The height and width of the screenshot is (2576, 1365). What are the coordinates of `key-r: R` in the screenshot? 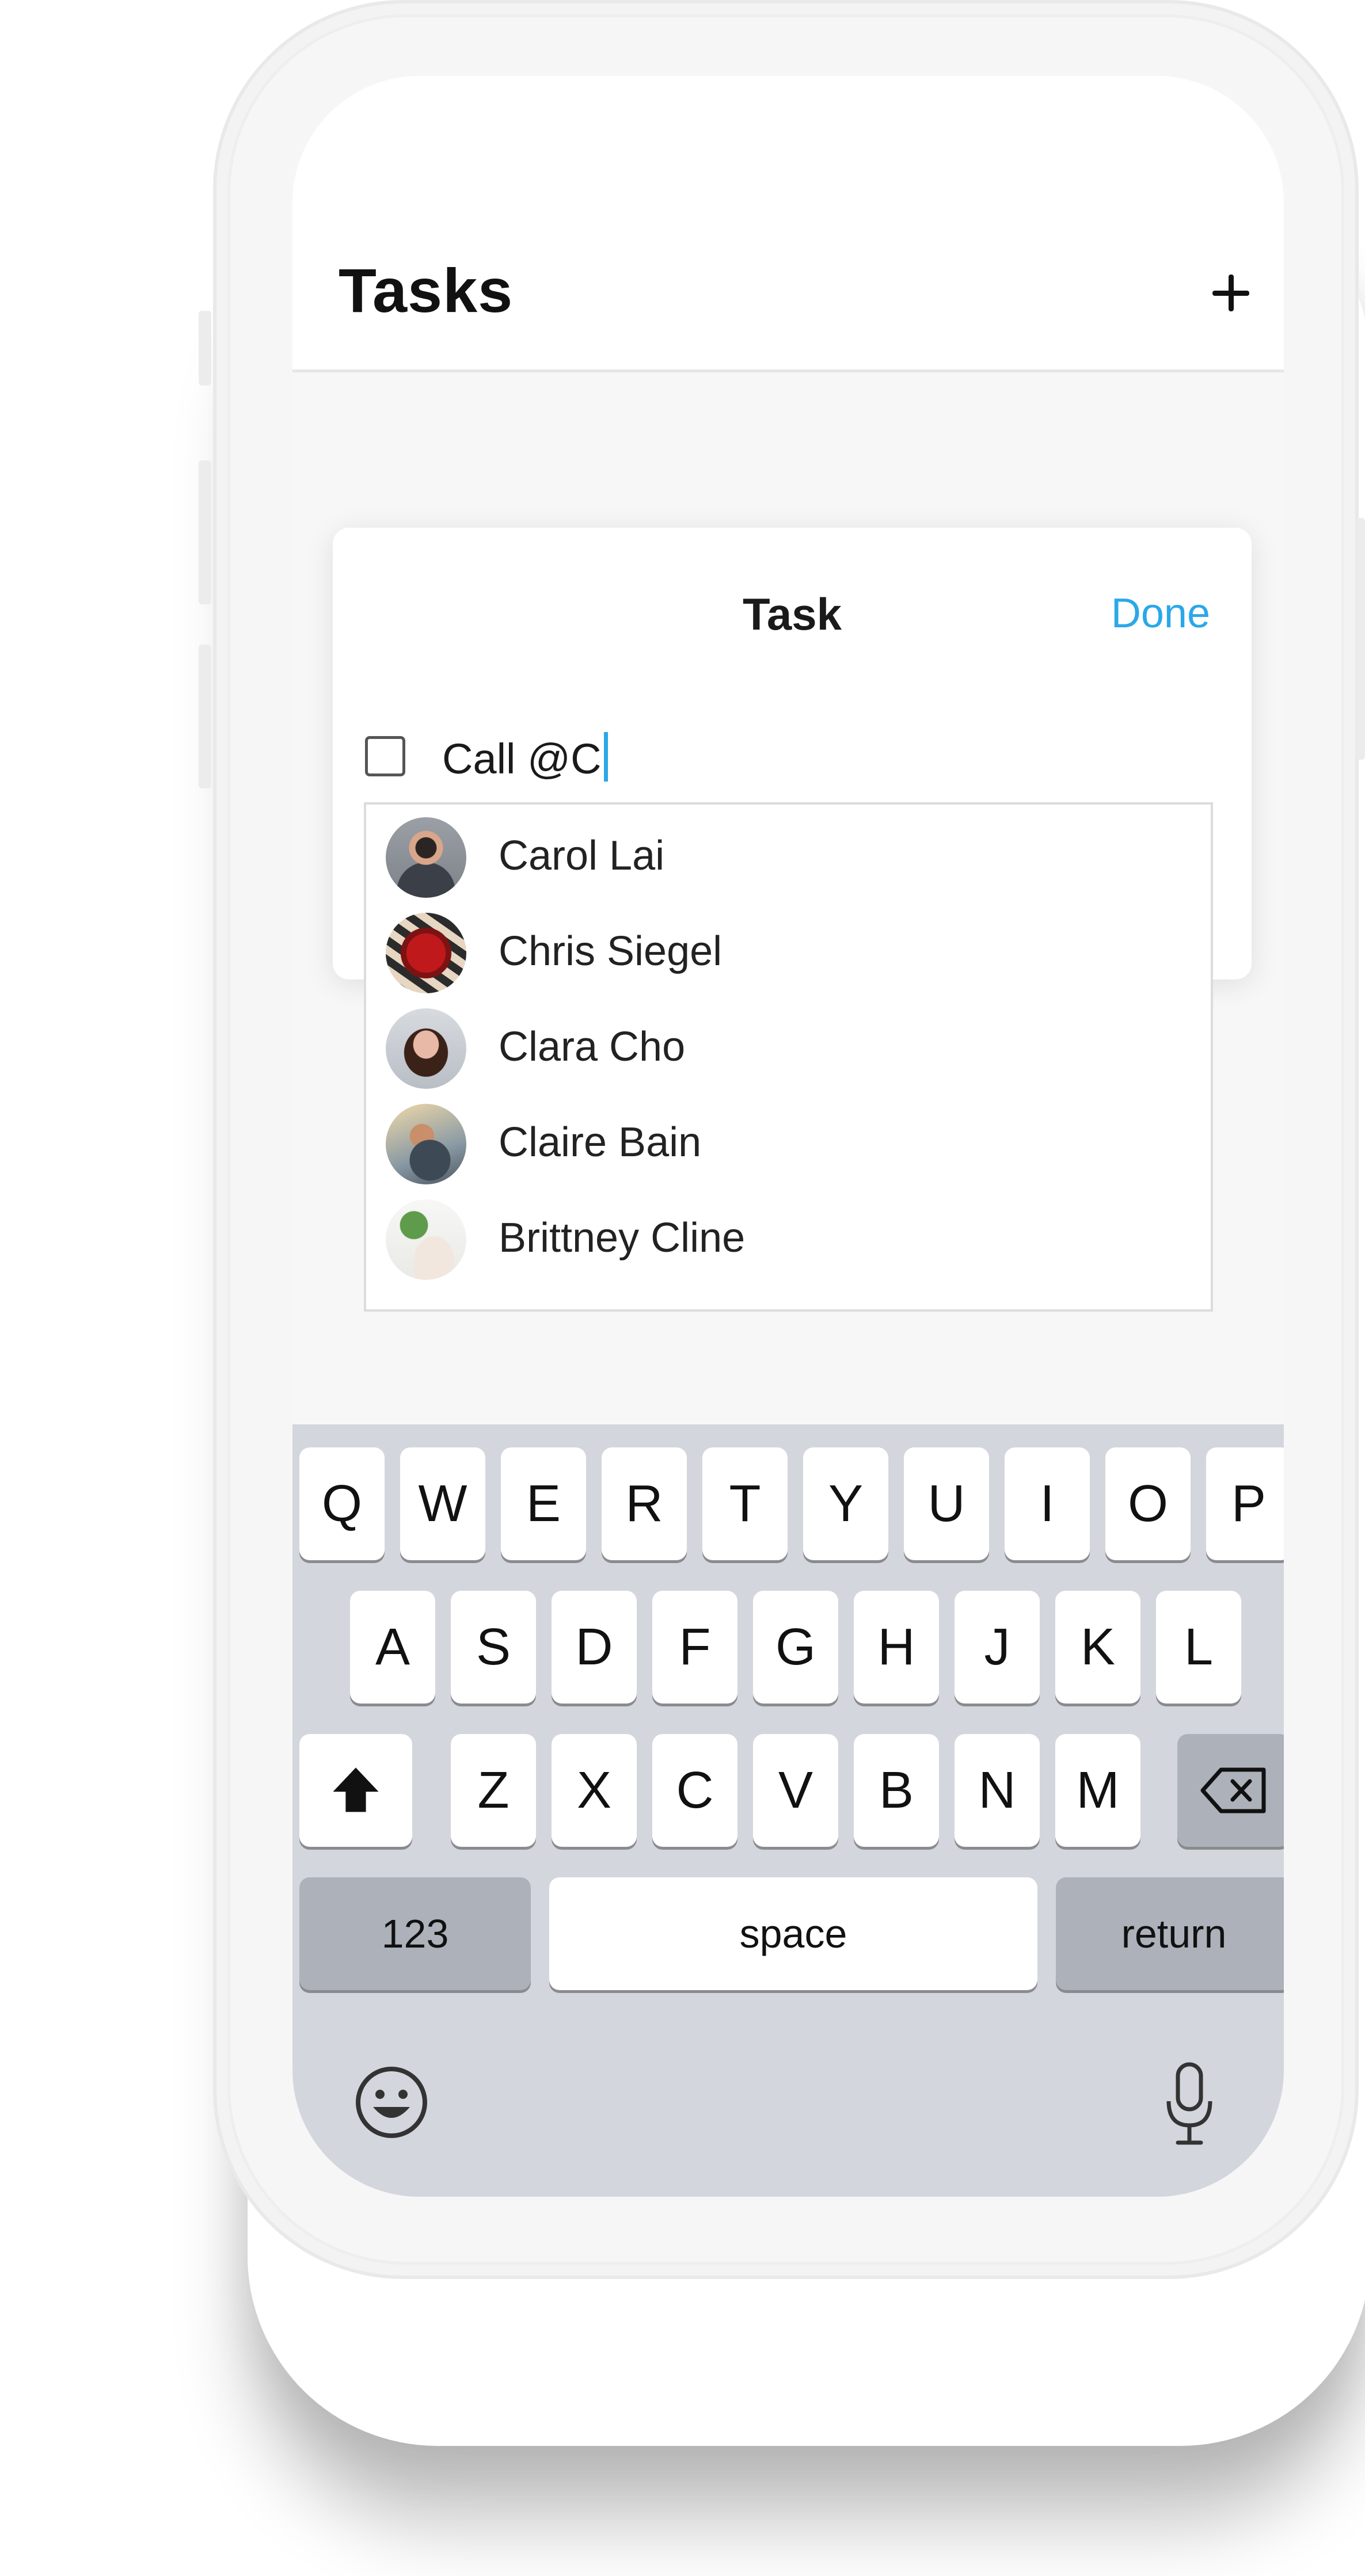 It's located at (644, 1504).